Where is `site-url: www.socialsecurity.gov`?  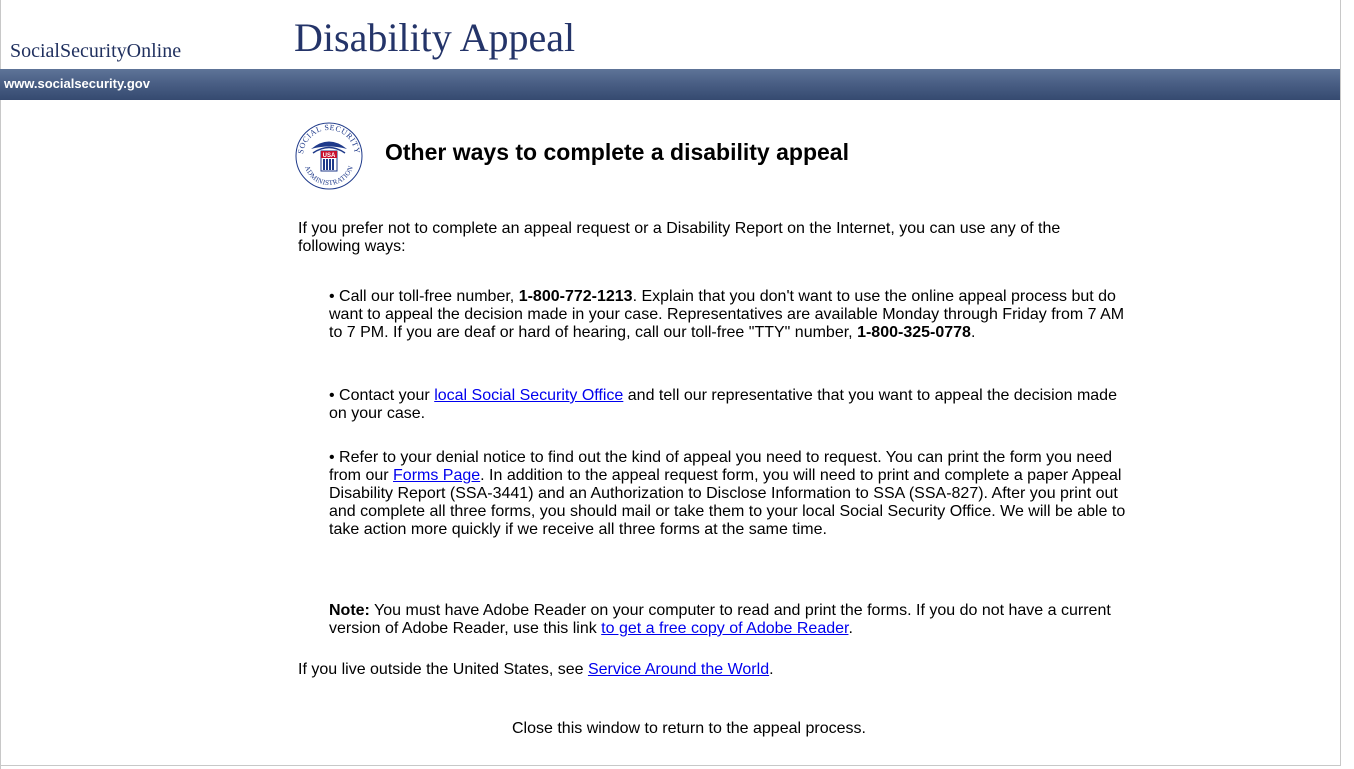
site-url: www.socialsecurity.gov is located at coordinates (77, 83).